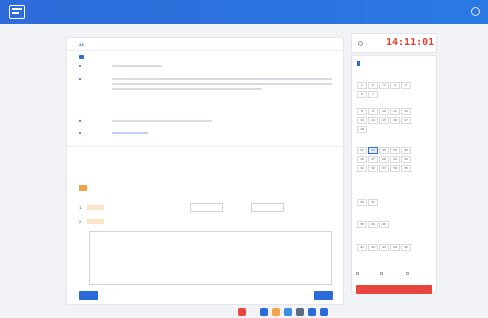 This screenshot has height=318, width=488. What do you see at coordinates (406, 150) in the screenshot?
I see `answer-card-cell-25: 25` at bounding box center [406, 150].